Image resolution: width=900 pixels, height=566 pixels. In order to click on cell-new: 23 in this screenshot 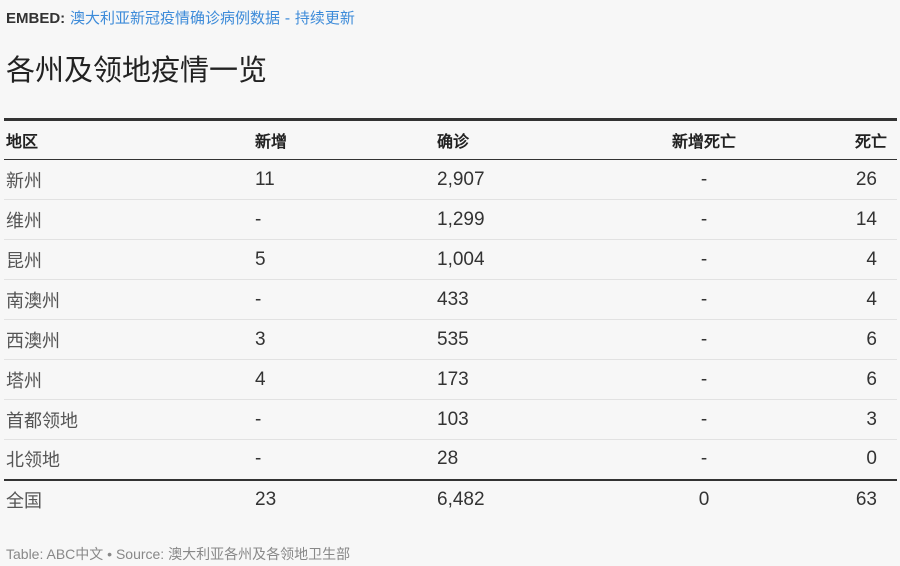, I will do `click(266, 499)`.